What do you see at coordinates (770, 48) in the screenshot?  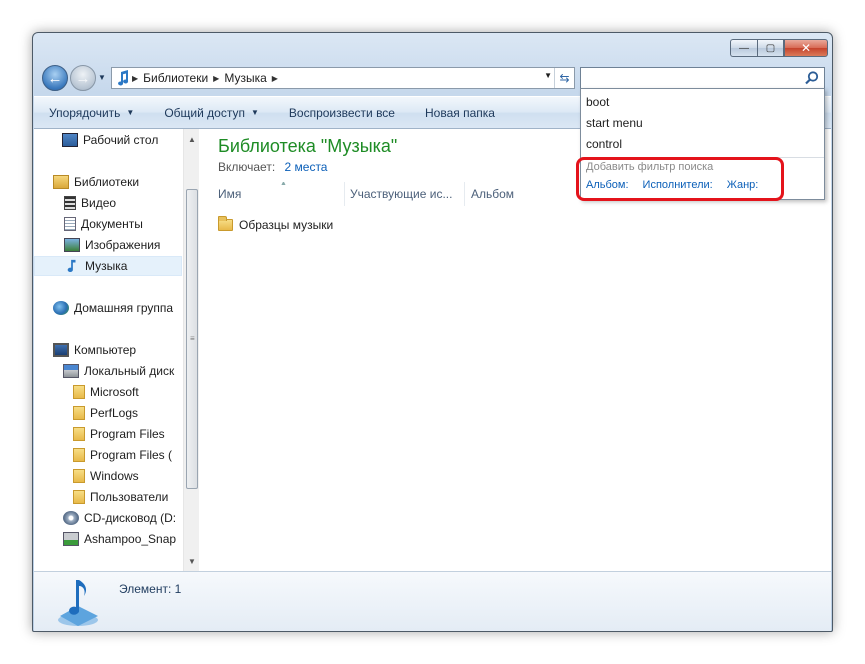 I see `maximize-button: ▢` at bounding box center [770, 48].